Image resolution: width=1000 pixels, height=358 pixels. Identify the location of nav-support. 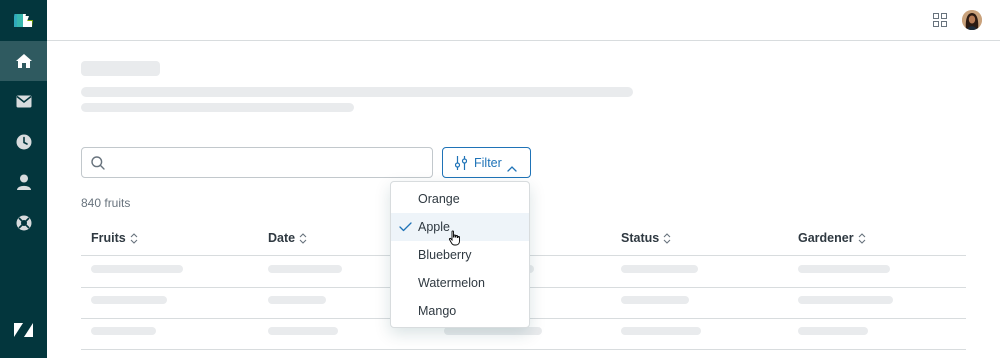
(23, 223).